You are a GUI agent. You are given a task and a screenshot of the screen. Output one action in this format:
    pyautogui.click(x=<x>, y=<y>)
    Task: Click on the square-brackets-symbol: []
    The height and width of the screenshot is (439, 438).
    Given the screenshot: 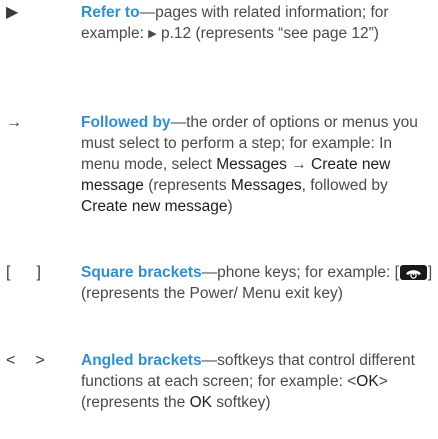 What is the action you would take?
    pyautogui.click(x=41, y=272)
    